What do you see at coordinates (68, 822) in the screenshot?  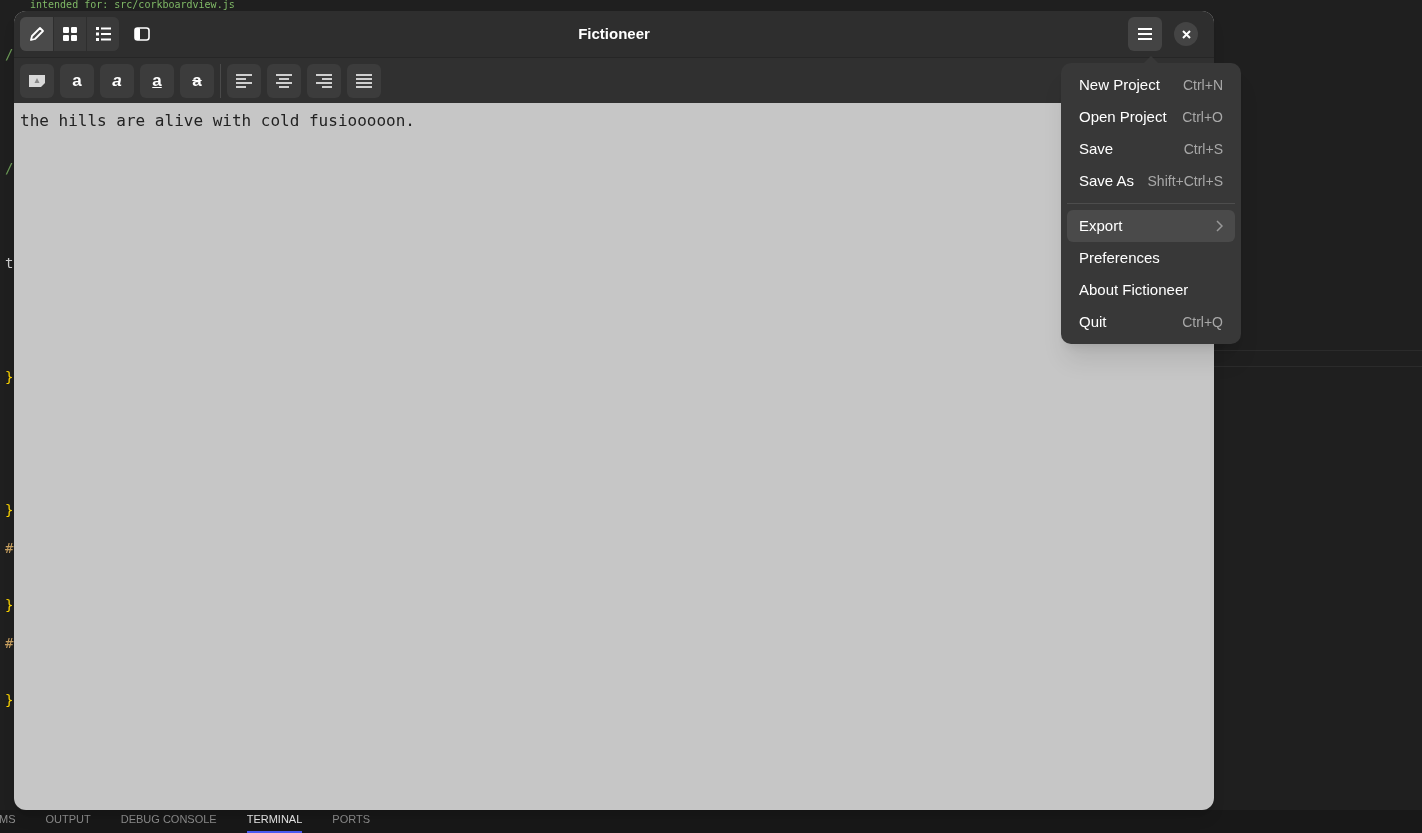 I see `panel-tab: OUTPUT` at bounding box center [68, 822].